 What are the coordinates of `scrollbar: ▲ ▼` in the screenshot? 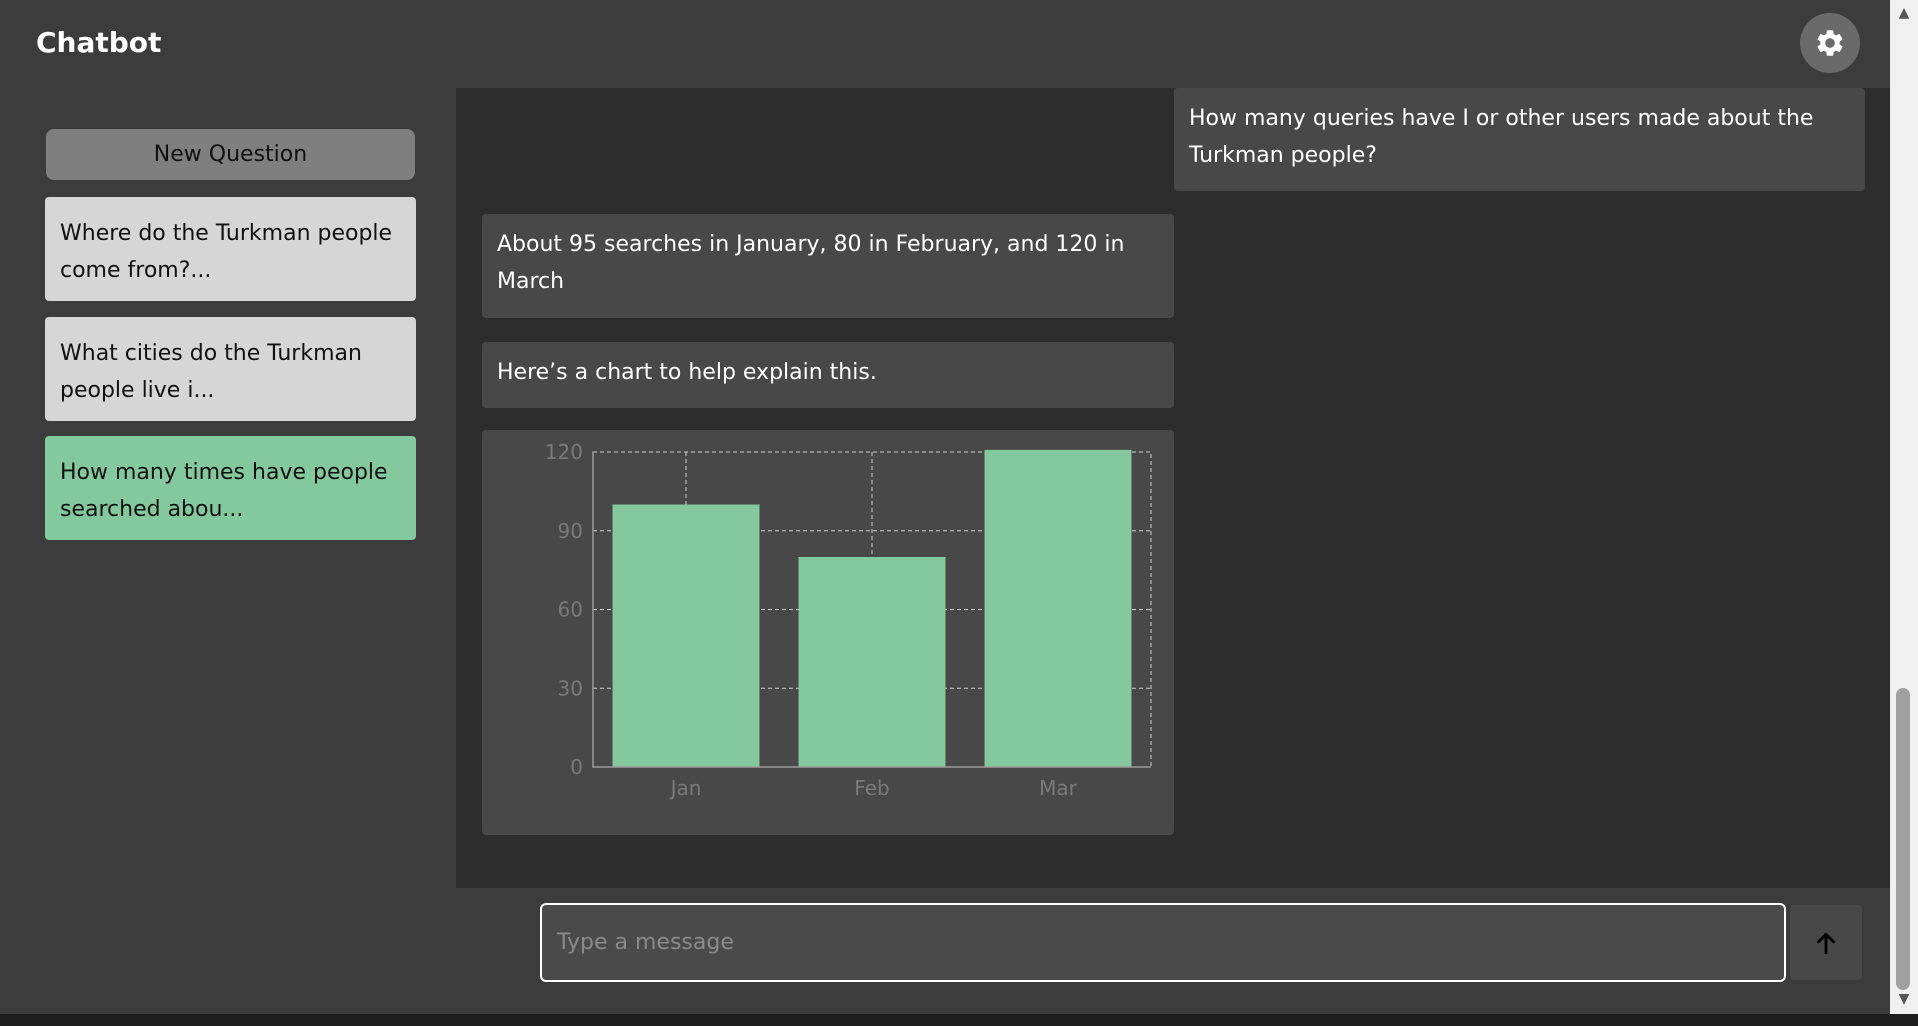 It's located at (1904, 507).